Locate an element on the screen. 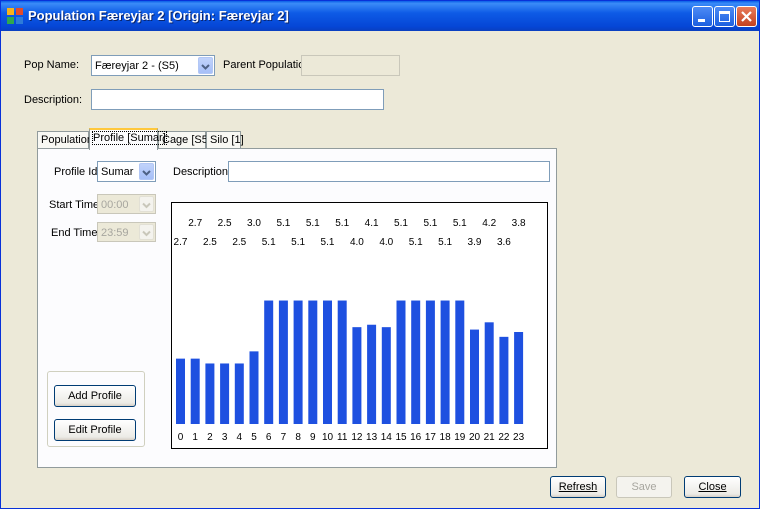 The image size is (760, 509). save-button: Save is located at coordinates (644, 487).